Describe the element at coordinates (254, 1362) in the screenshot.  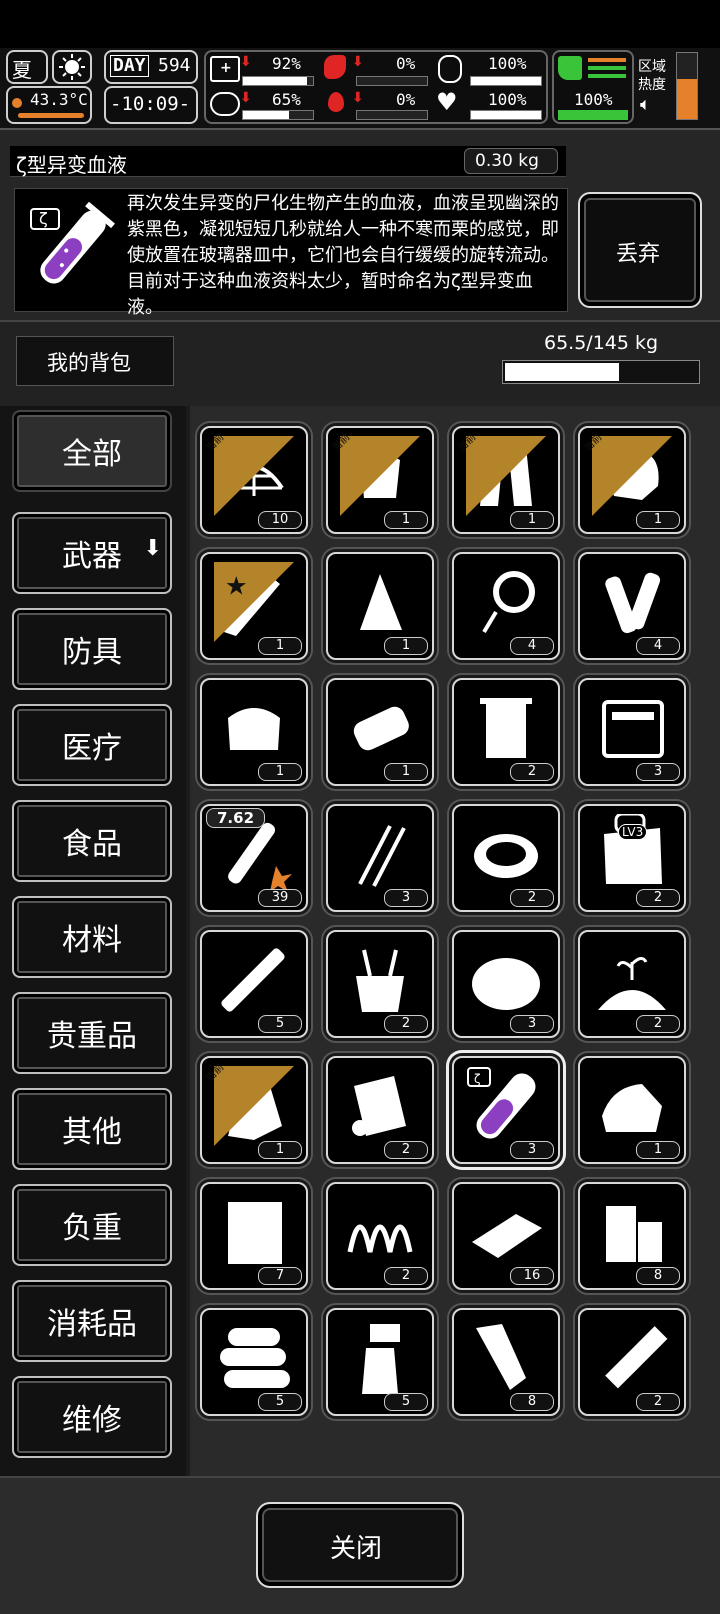
I see `inventory-slot-logs: 5` at that location.